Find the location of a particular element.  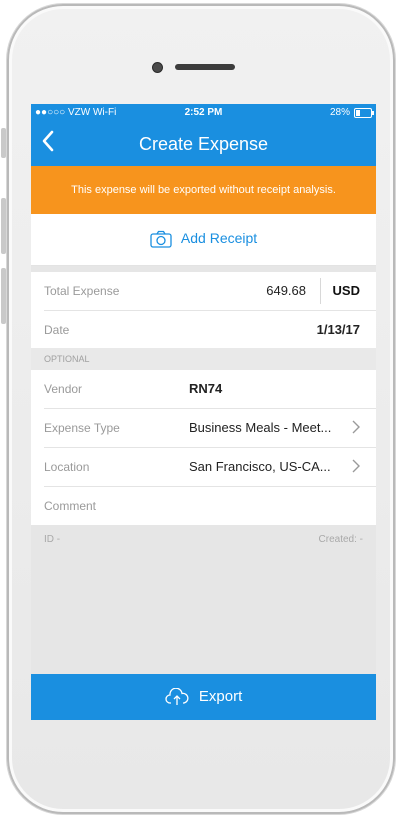

expense-type-label: Expense Type is located at coordinates (82, 428).